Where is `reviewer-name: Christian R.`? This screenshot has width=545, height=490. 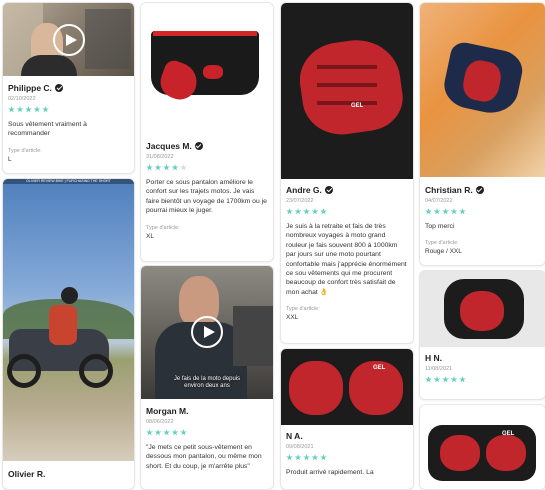
reviewer-name: Christian R. is located at coordinates (482, 190).